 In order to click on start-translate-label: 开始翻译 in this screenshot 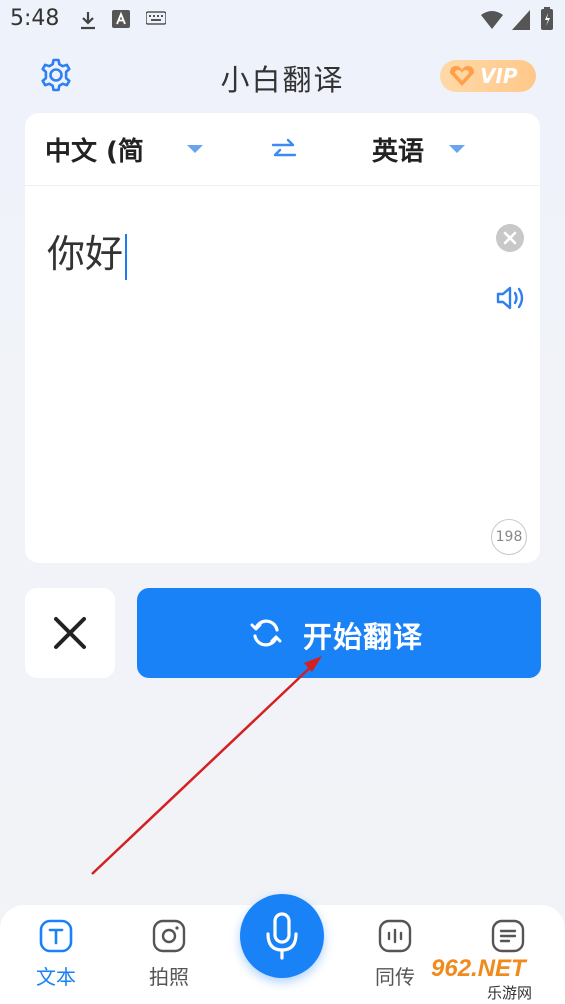, I will do `click(363, 637)`.